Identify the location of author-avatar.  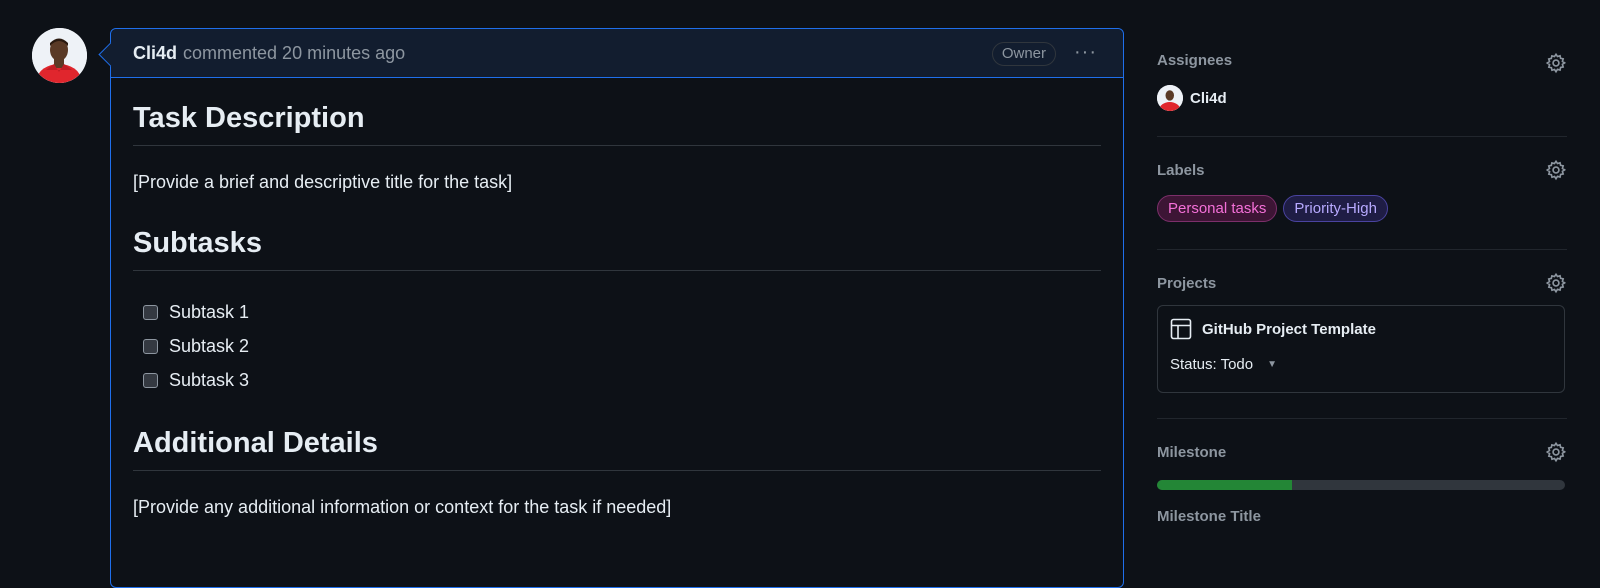
(59, 55).